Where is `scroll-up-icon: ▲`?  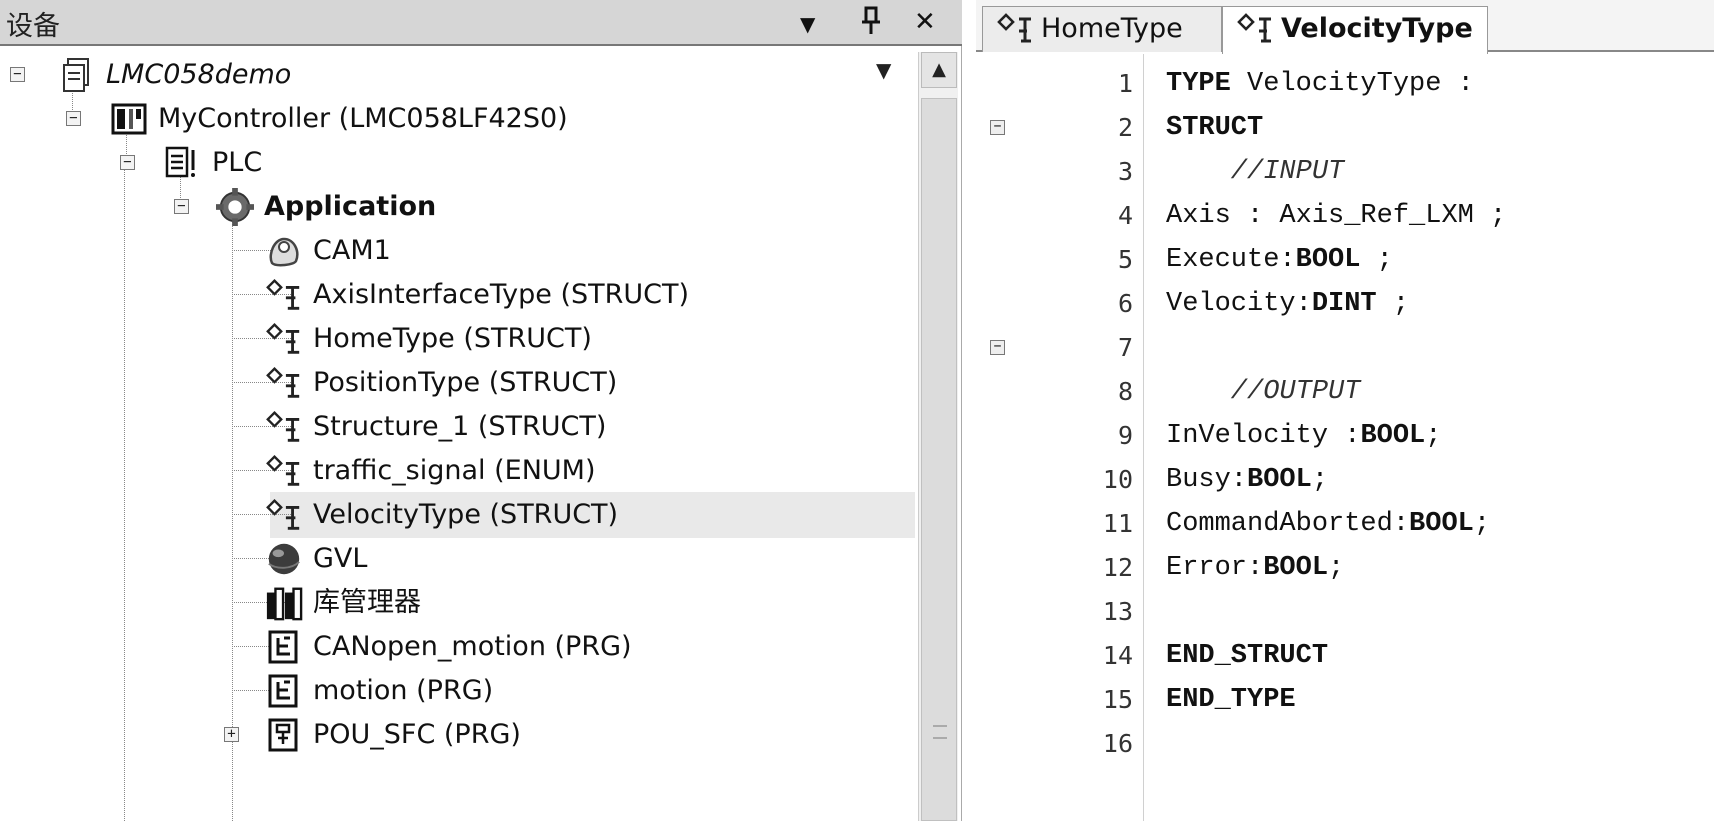
scroll-up-icon: ▲ is located at coordinates (939, 70).